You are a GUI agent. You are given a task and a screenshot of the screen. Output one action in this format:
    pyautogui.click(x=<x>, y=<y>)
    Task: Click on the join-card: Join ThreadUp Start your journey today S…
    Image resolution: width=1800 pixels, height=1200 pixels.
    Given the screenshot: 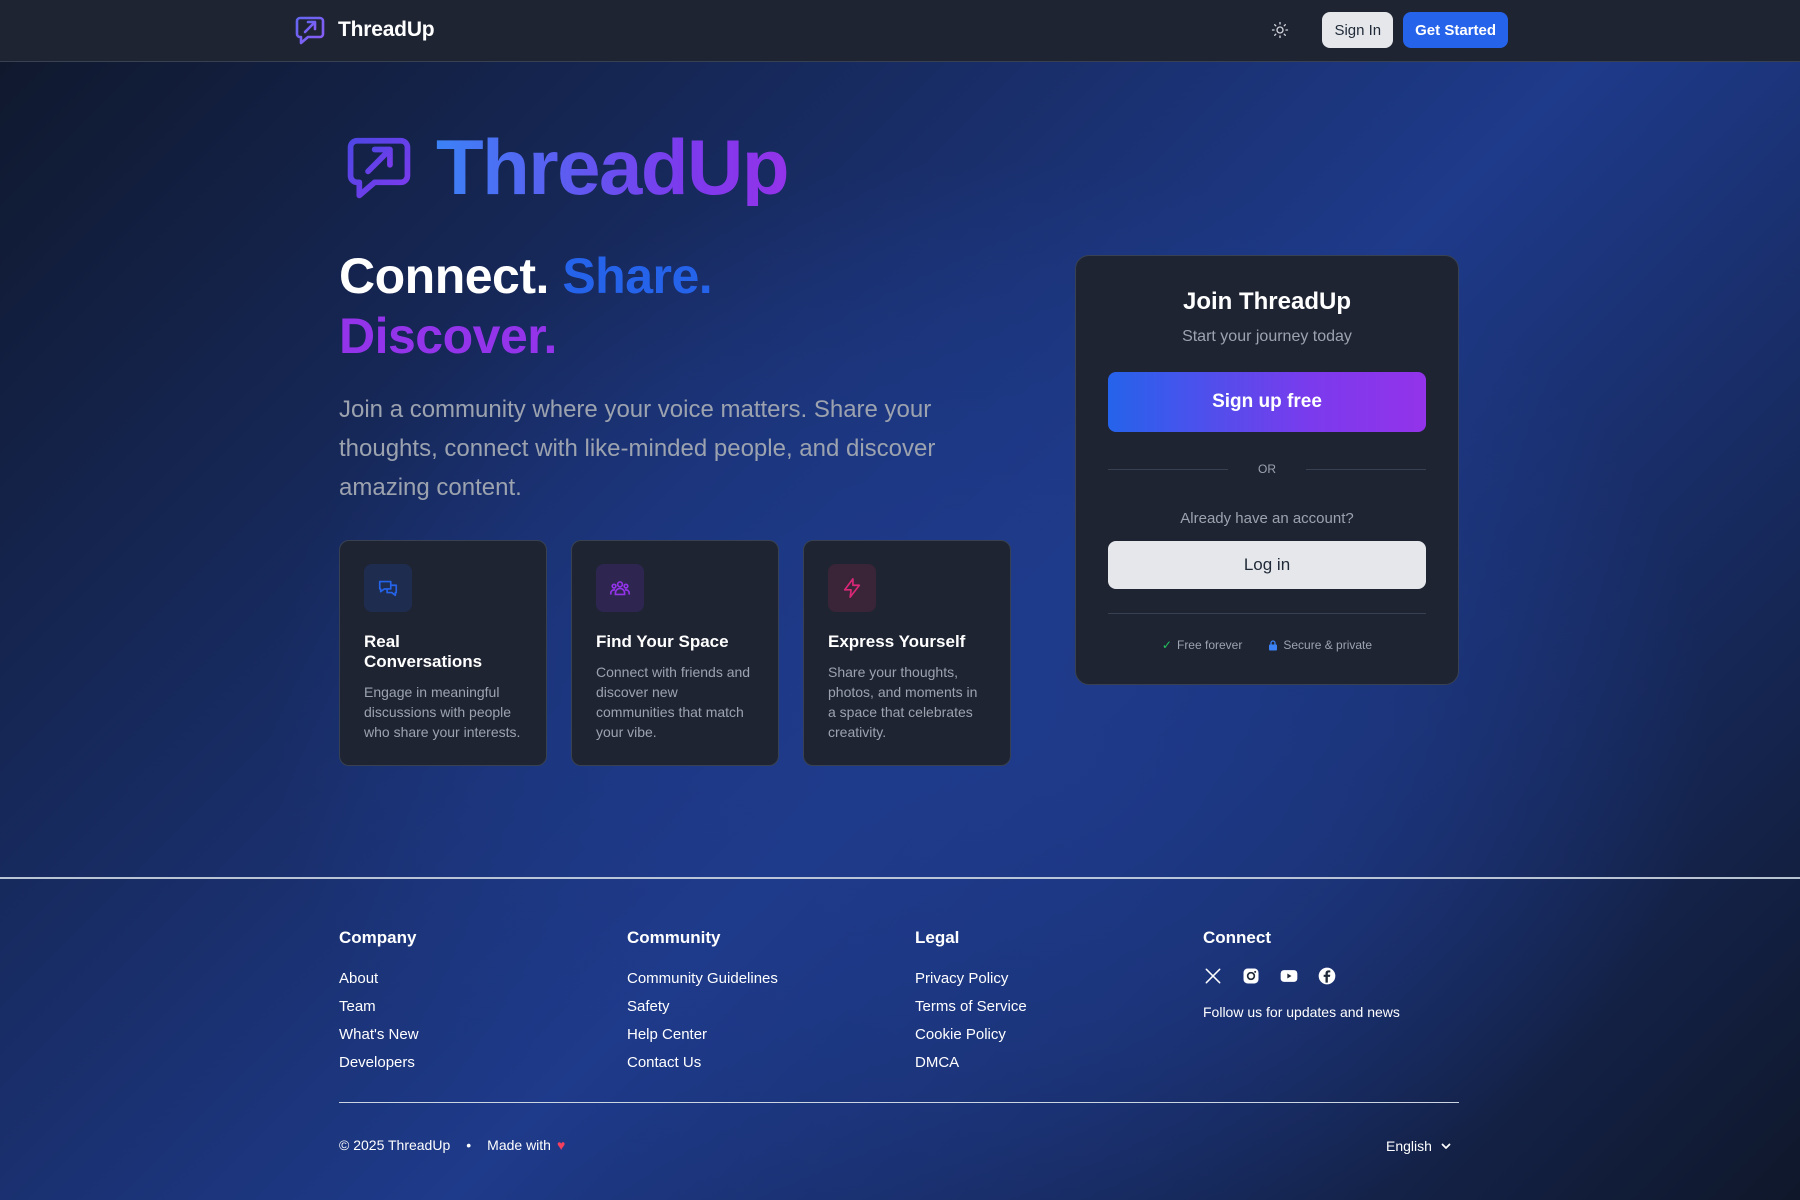 What is the action you would take?
    pyautogui.click(x=1267, y=470)
    